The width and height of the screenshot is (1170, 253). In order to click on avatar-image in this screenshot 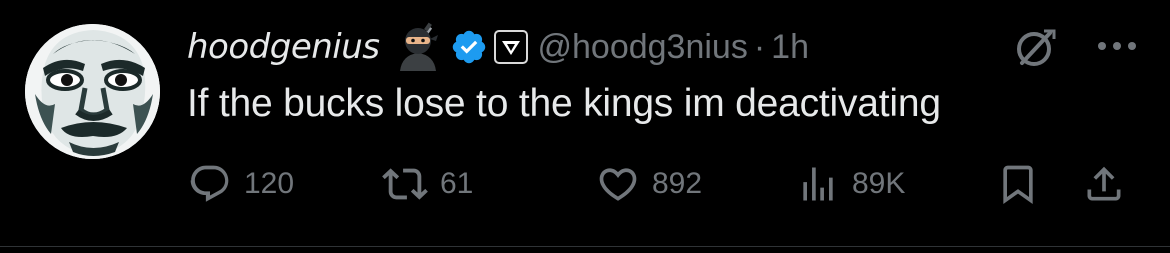, I will do `click(92, 91)`.